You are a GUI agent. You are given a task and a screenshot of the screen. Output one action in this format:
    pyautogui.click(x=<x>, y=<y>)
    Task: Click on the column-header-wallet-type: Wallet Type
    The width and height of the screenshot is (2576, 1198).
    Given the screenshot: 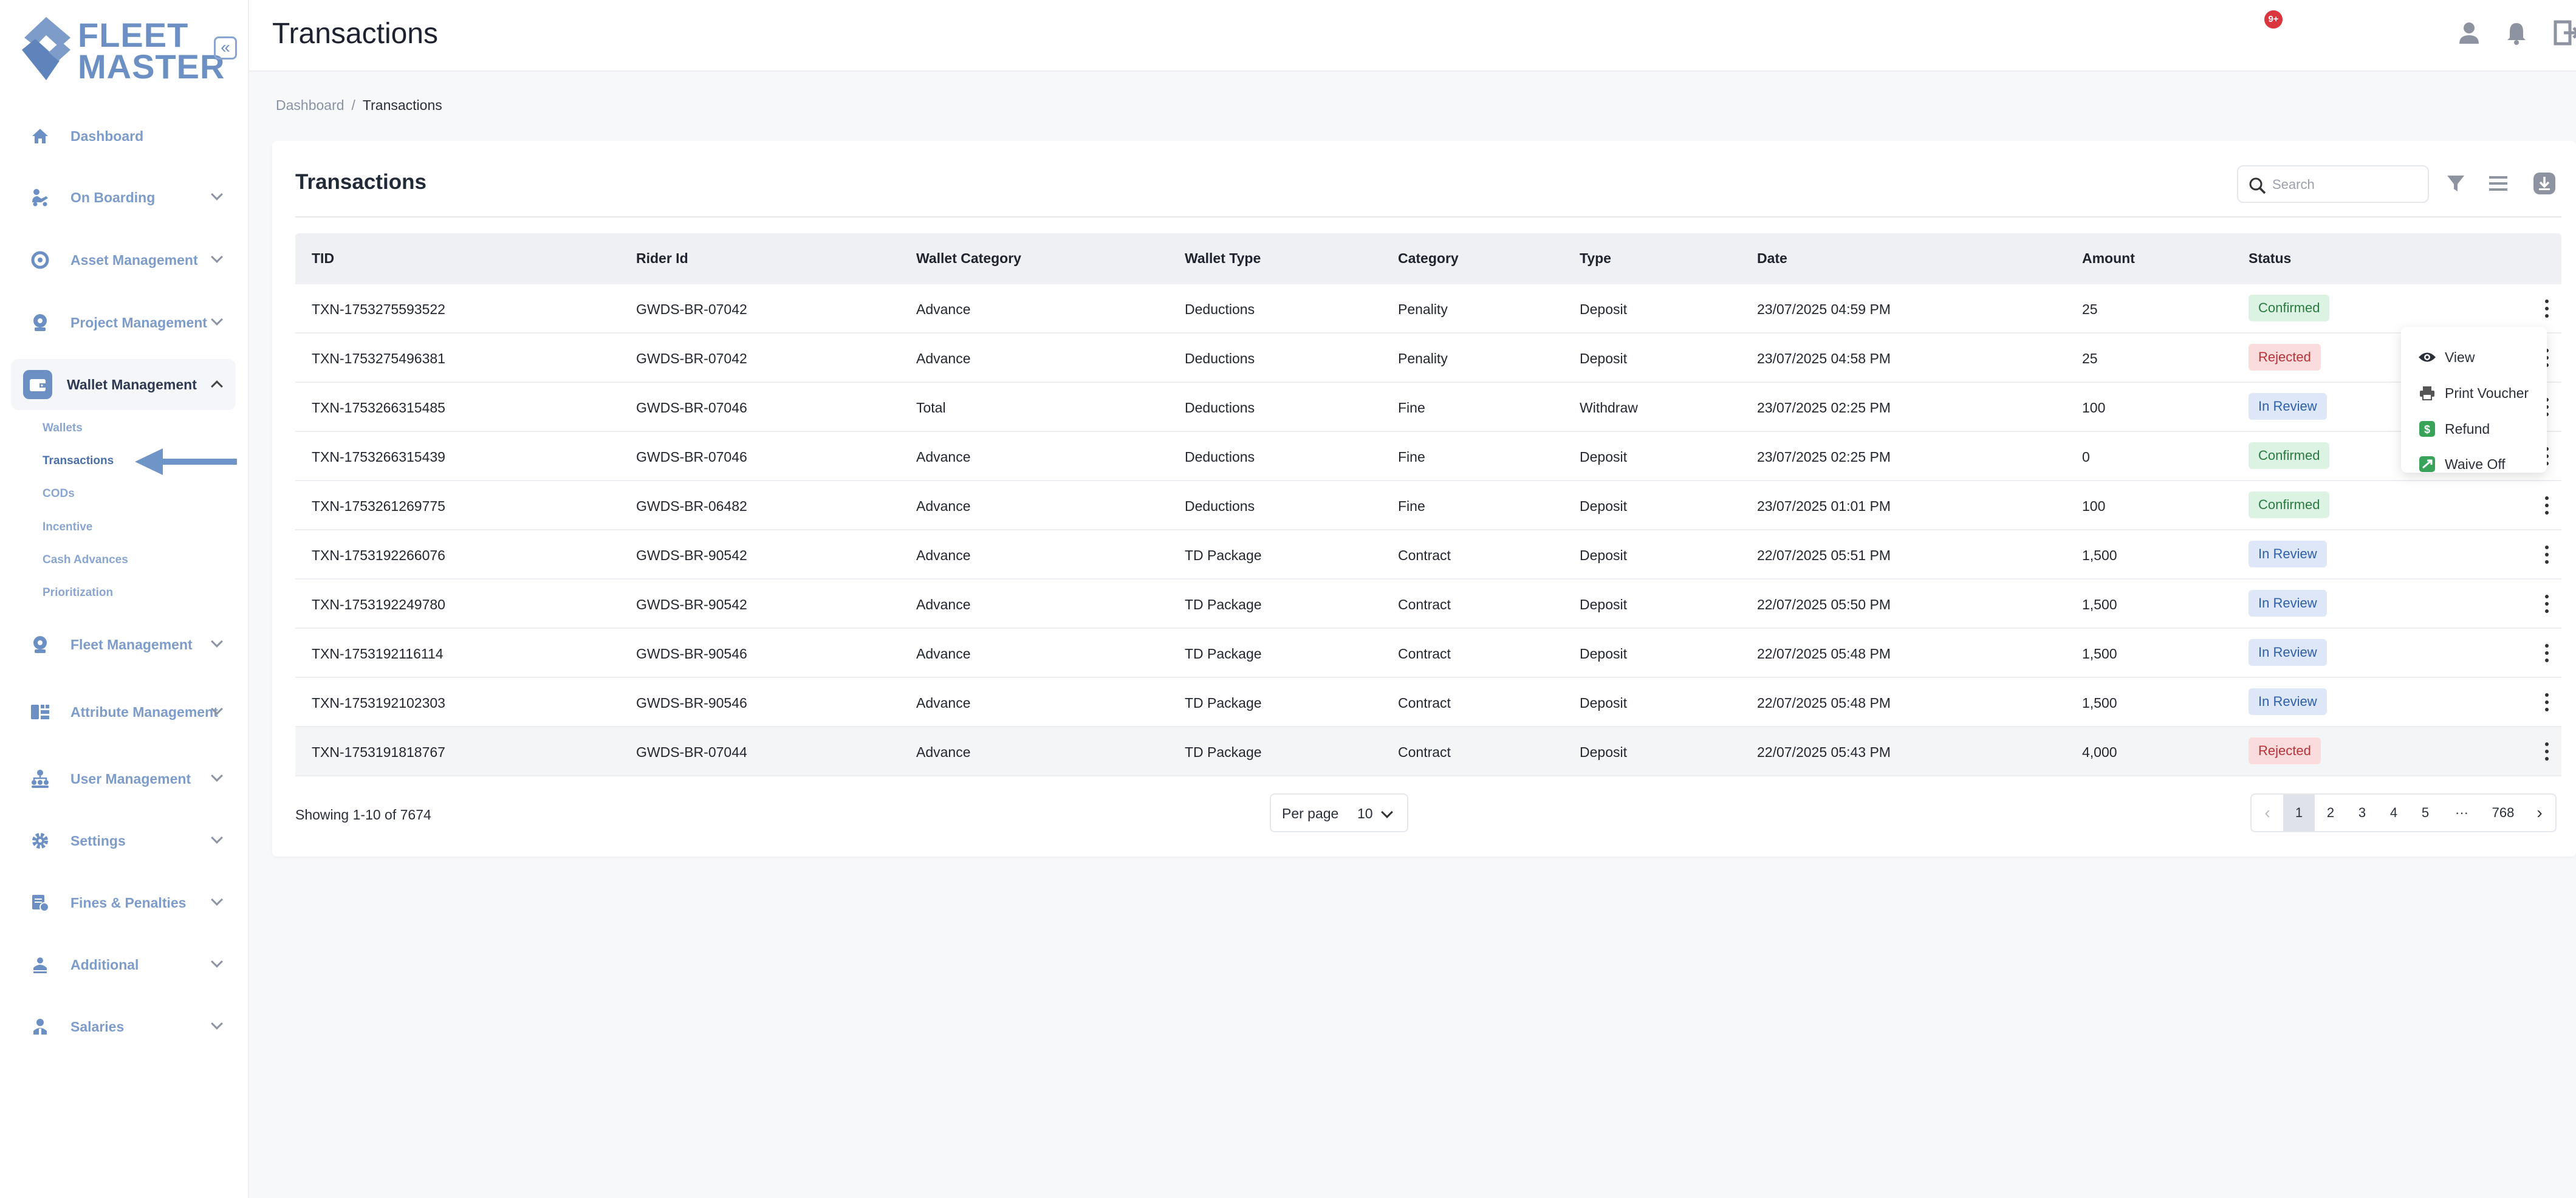 What is the action you would take?
    pyautogui.click(x=1223, y=258)
    